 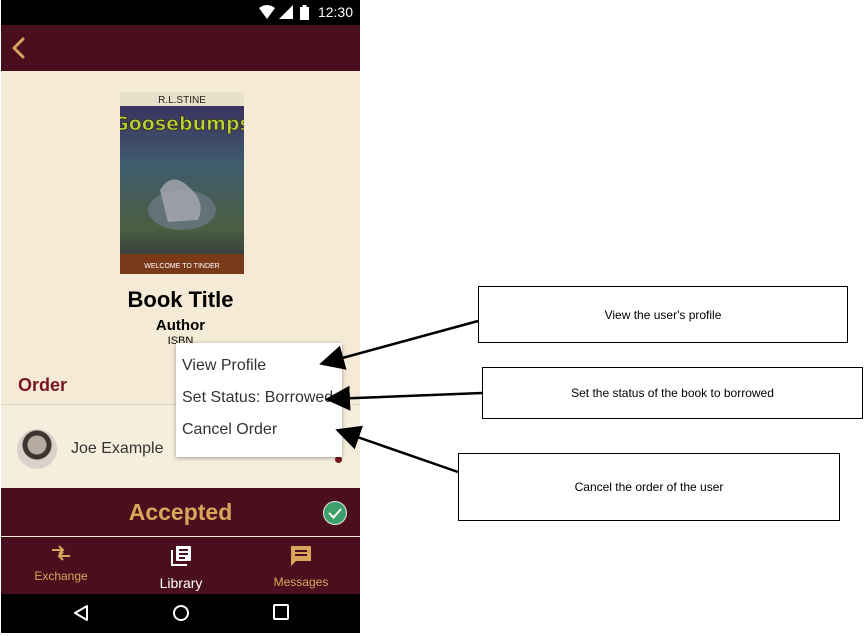 I want to click on annotation-arrows, so click(x=401, y=396).